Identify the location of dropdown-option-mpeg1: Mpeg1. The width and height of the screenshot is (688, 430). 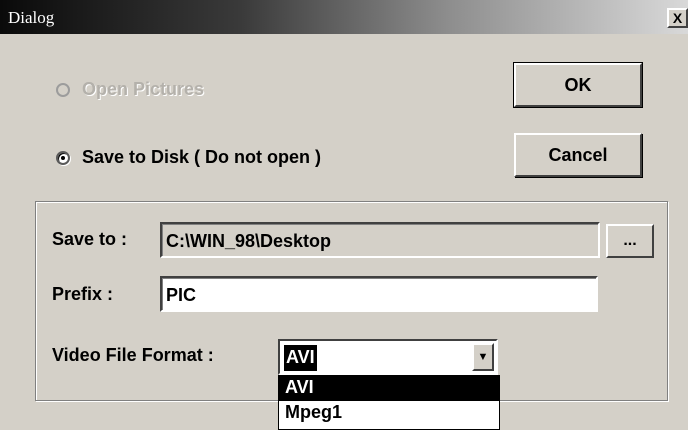
(389, 413).